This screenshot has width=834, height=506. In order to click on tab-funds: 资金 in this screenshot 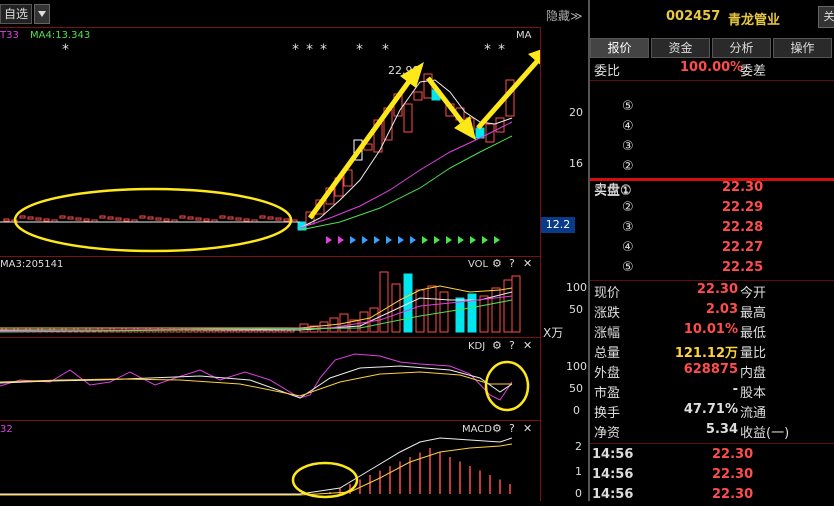, I will do `click(680, 48)`.